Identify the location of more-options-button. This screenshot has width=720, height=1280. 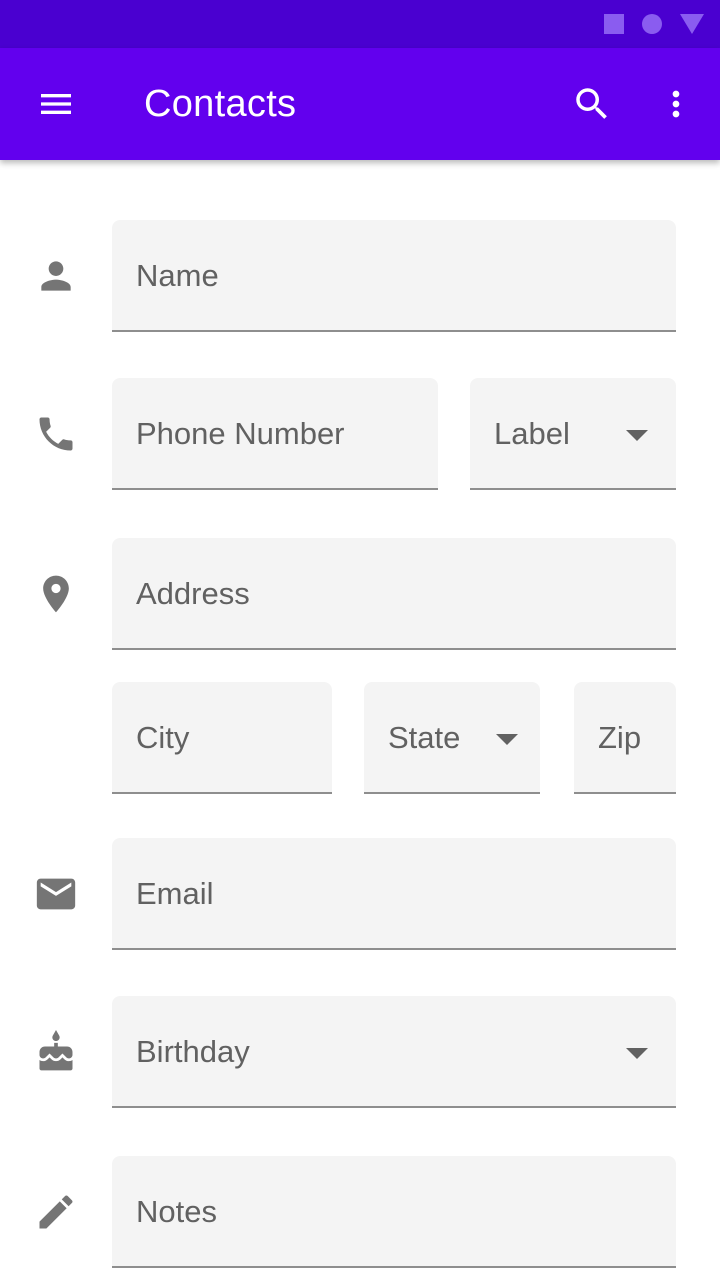
(676, 104).